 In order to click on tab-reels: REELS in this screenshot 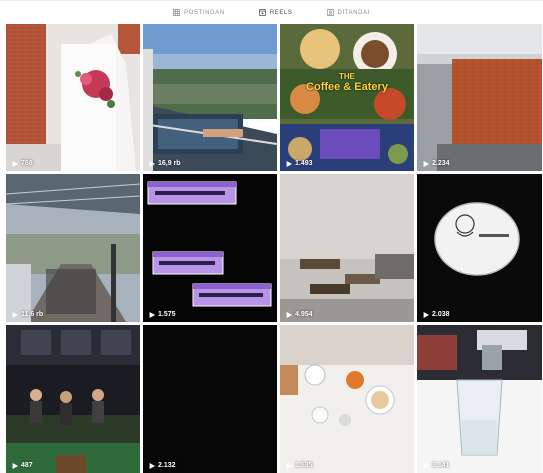, I will do `click(275, 12)`.